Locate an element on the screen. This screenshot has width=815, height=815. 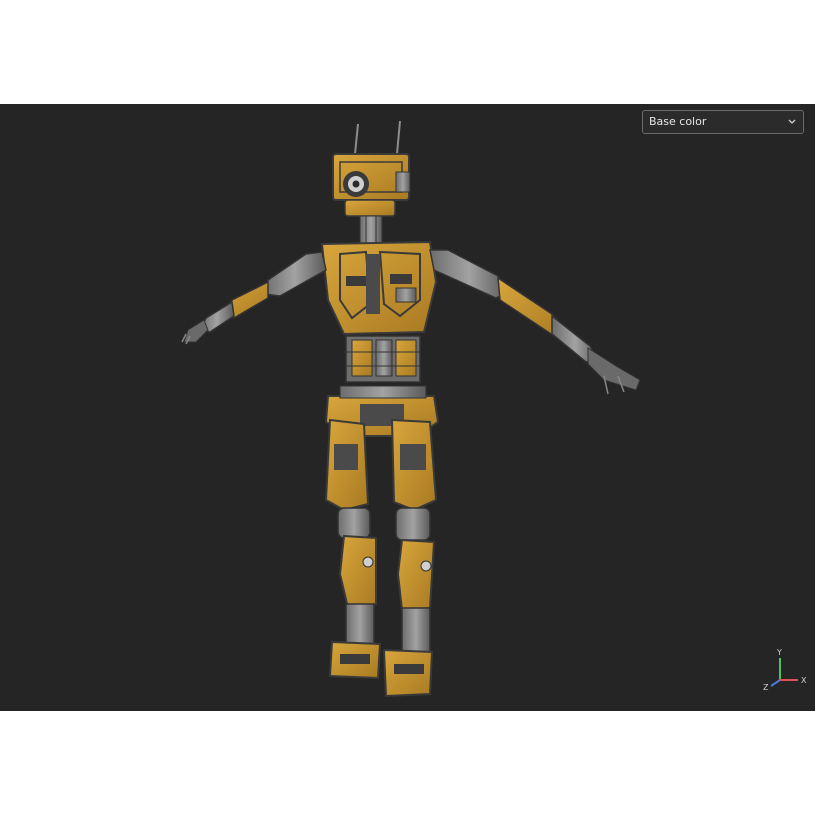
robot-abdomen is located at coordinates (383, 359).